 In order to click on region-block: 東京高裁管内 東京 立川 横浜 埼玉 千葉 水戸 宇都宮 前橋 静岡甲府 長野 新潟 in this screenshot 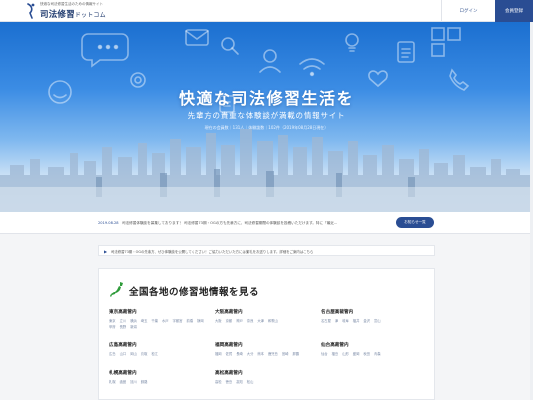, I will do `click(161, 319)`.